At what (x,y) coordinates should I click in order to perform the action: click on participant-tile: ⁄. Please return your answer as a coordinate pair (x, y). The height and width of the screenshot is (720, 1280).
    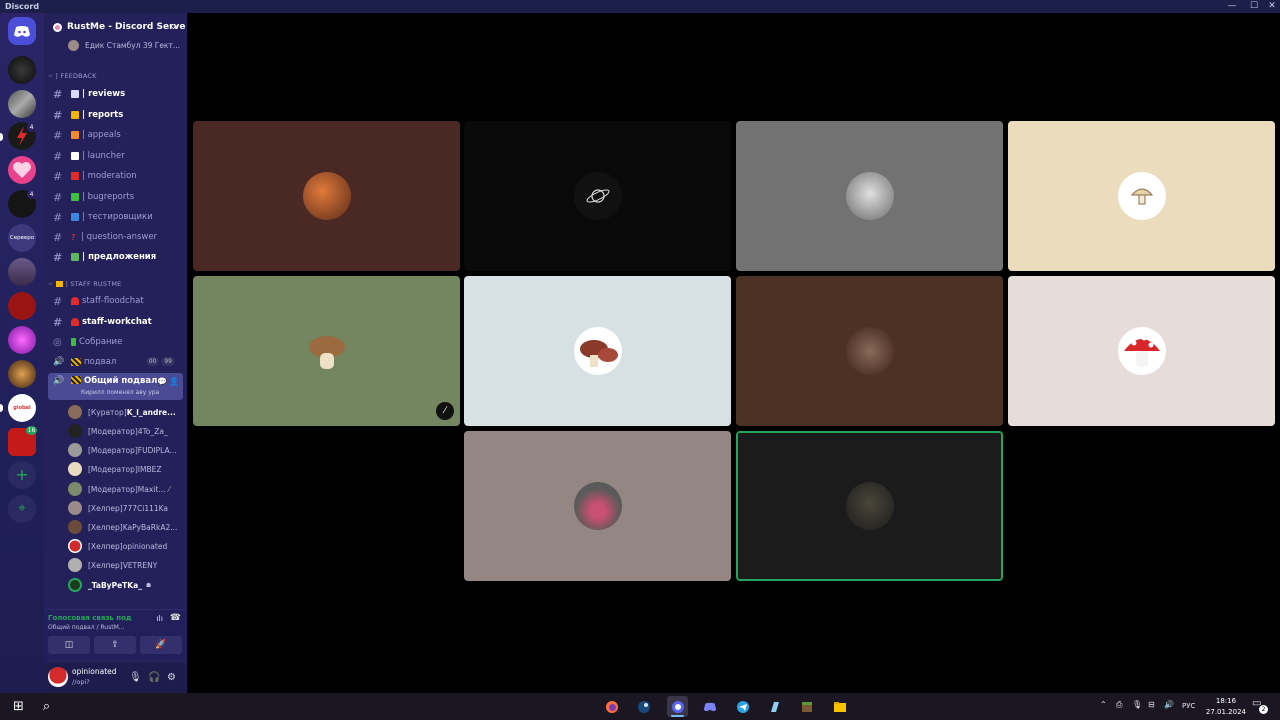
    Looking at the image, I should click on (326, 351).